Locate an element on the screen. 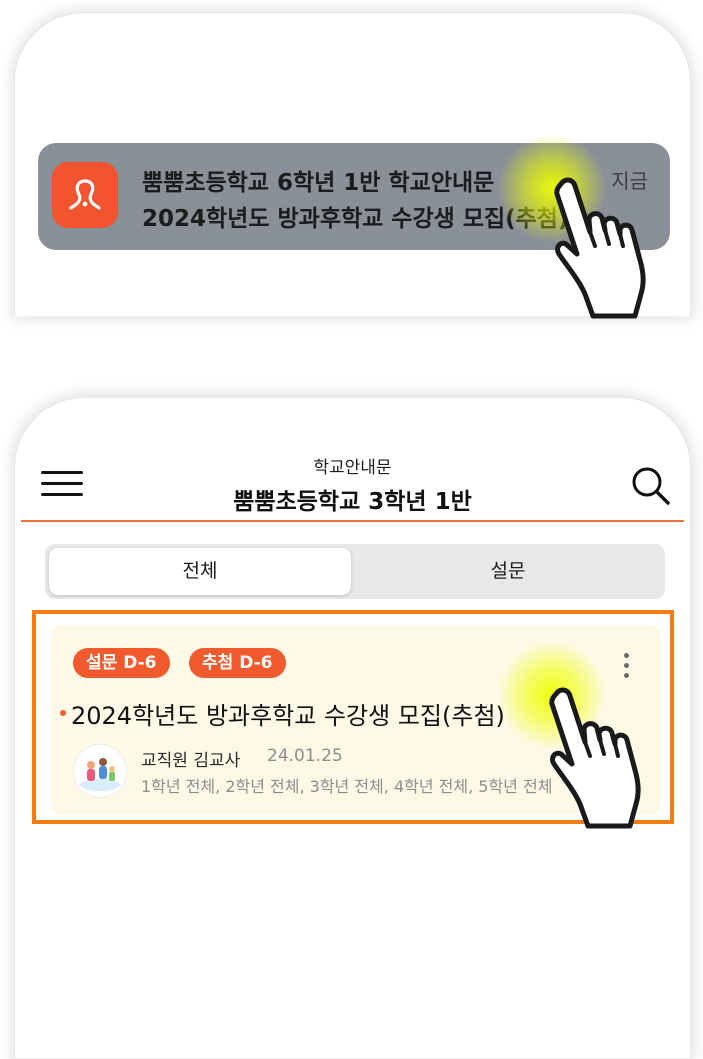 The height and width of the screenshot is (1059, 703). card-title: 2024학년도 방과후학교 수강생 모집(추첨) is located at coordinates (288, 716).